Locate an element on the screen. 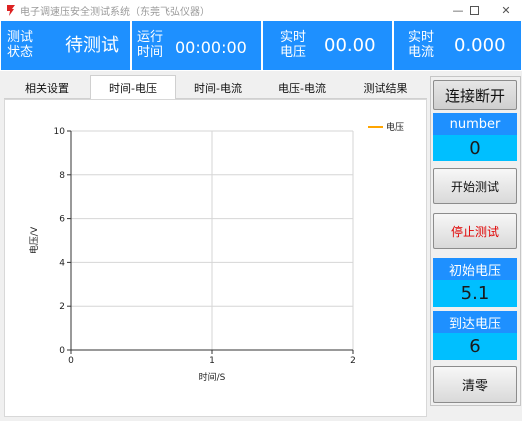  connect-toggle-button: 连接断开 is located at coordinates (475, 95).